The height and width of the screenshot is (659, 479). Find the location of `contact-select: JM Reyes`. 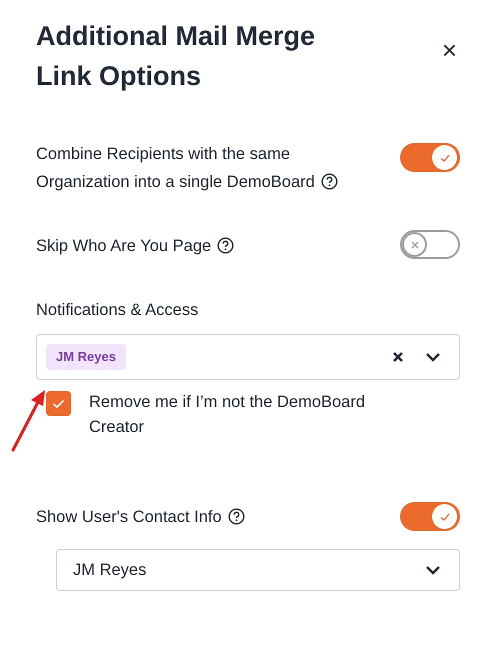

contact-select: JM Reyes is located at coordinates (258, 570).